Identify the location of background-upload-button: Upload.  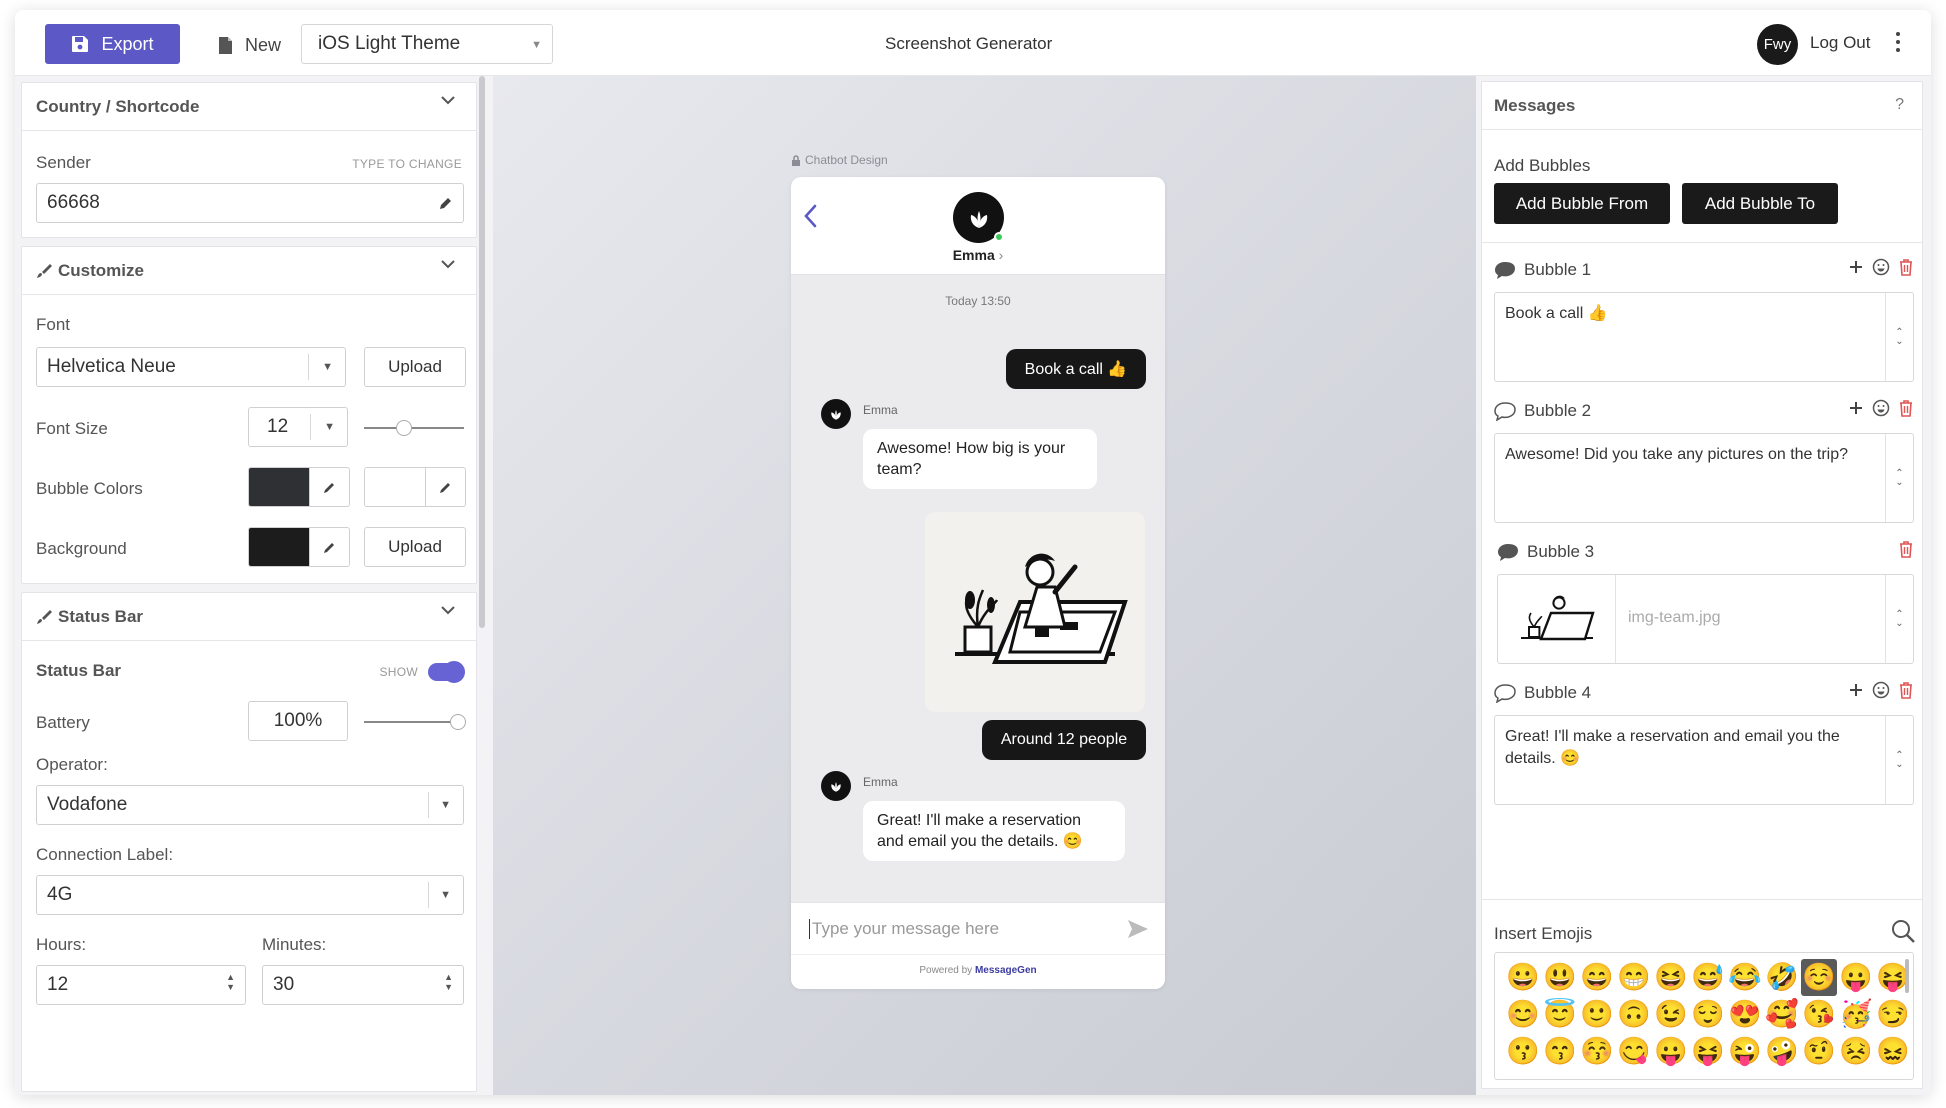
(415, 547).